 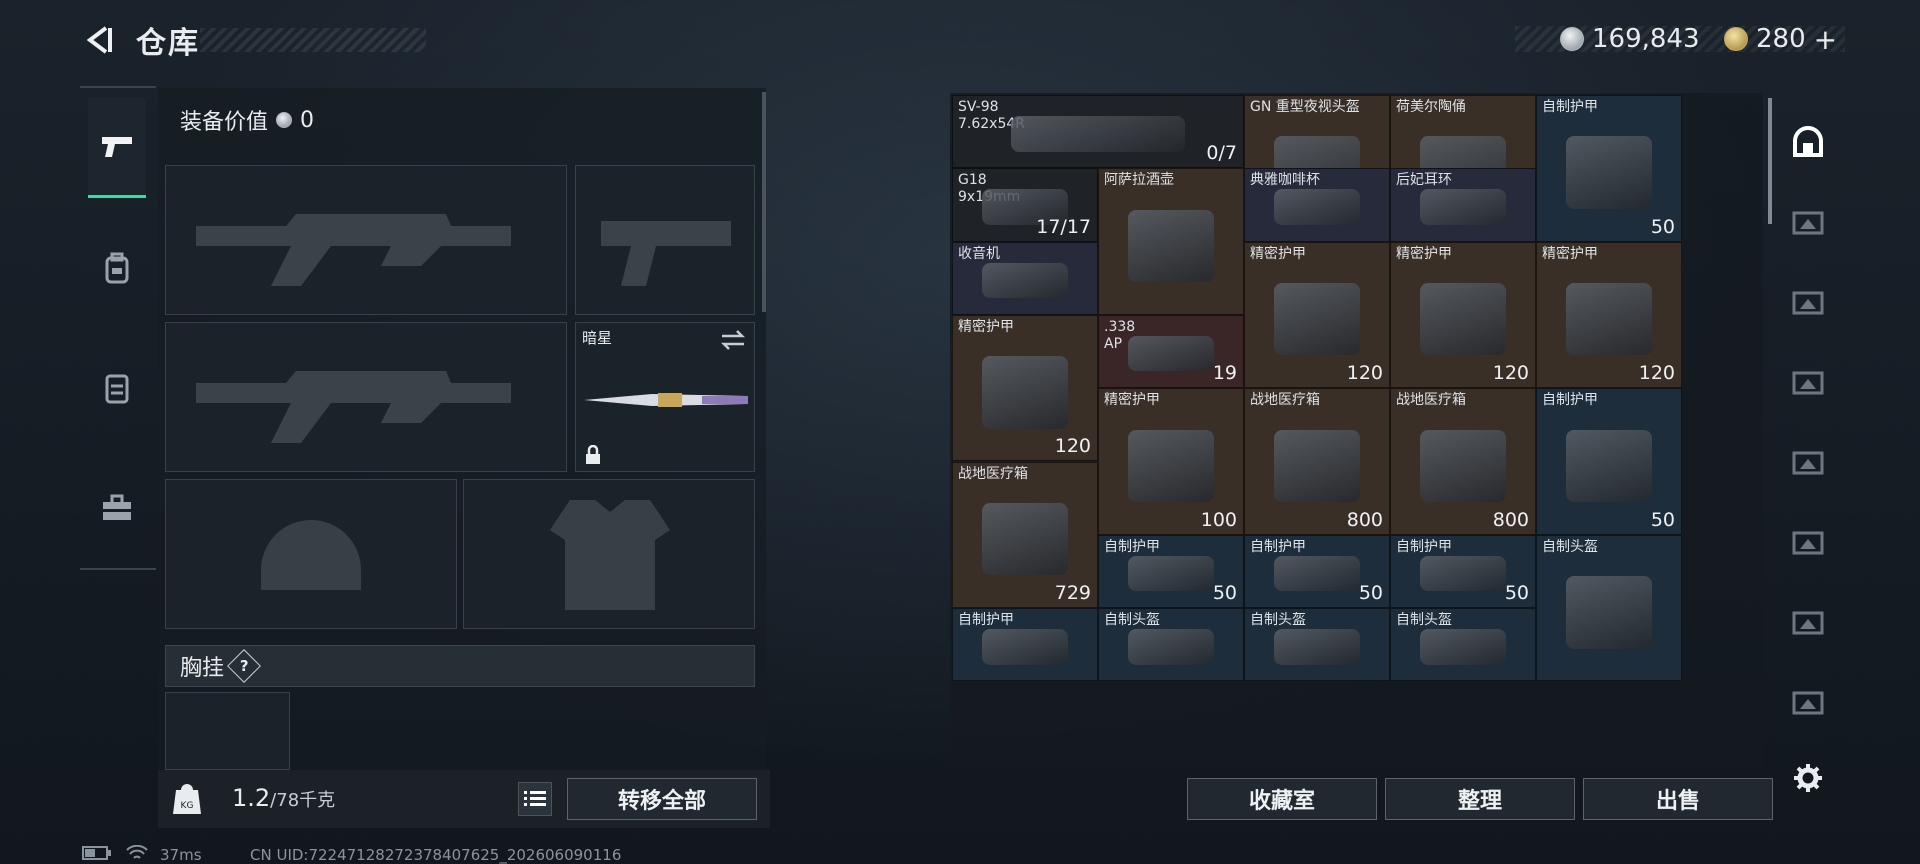 I want to click on helmet-slot, so click(x=311, y=554).